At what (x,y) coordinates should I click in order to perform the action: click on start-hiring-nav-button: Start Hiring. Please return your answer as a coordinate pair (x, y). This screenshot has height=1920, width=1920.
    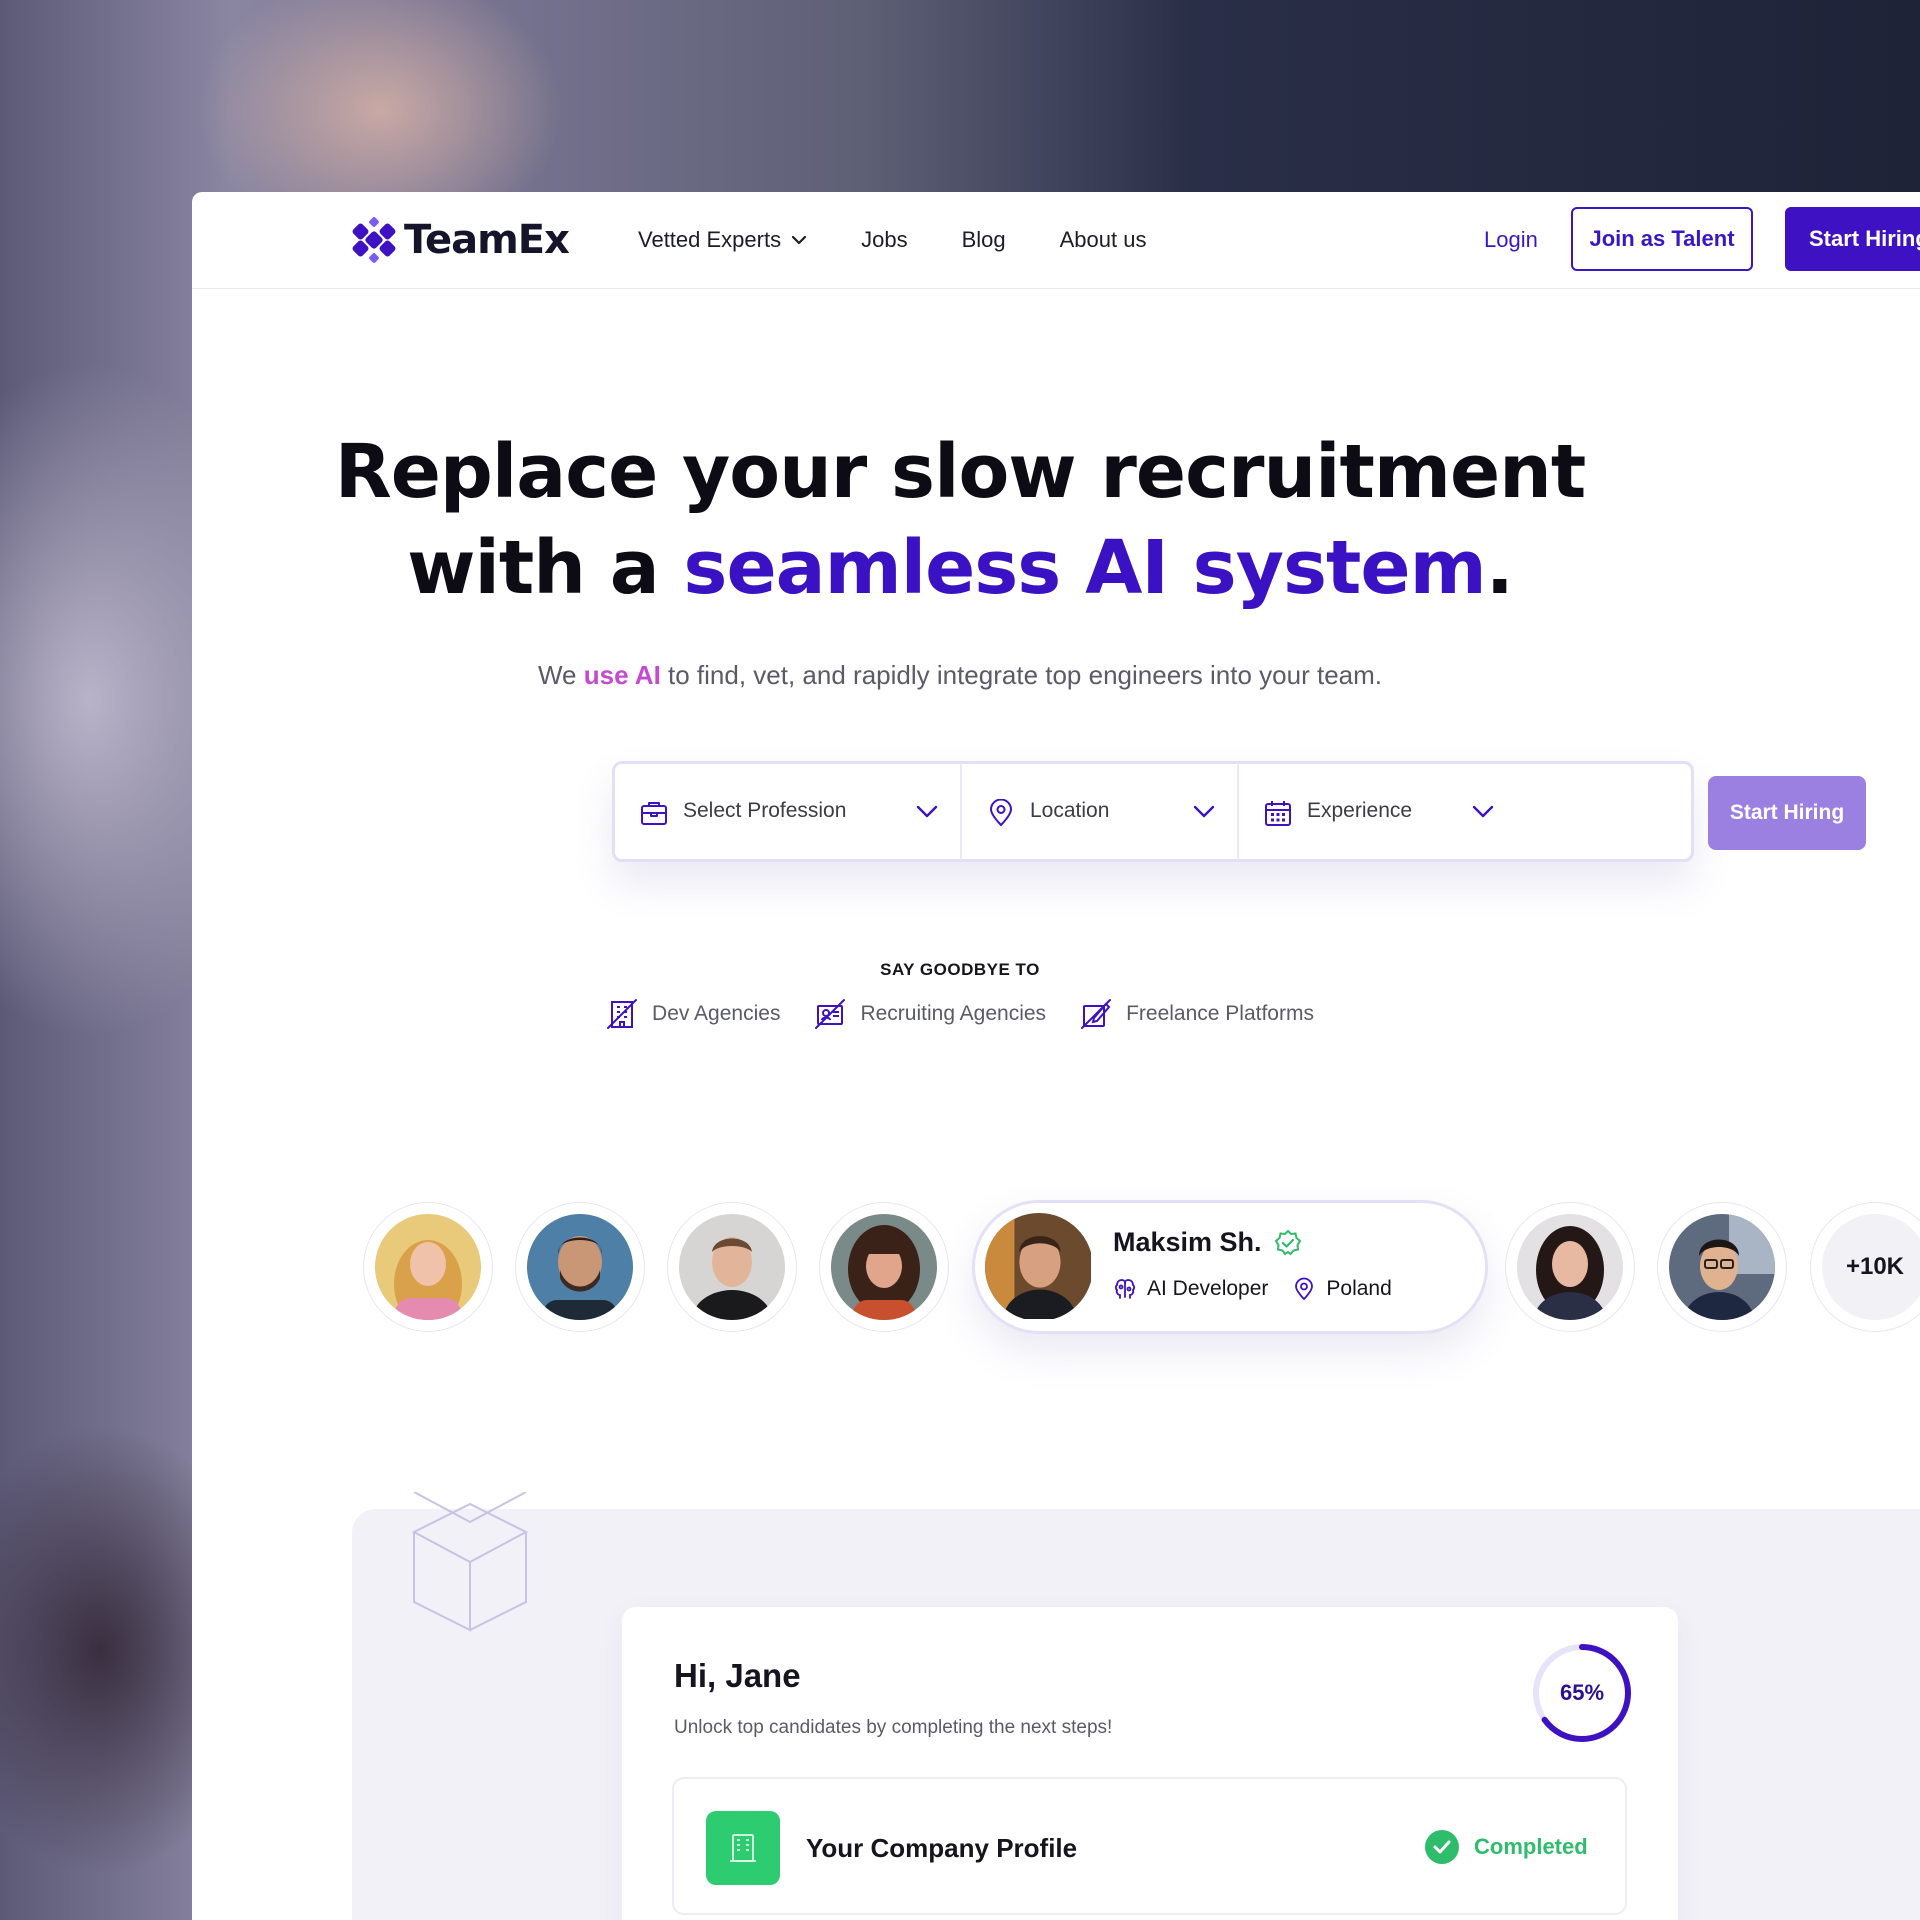
    Looking at the image, I should click on (1852, 239).